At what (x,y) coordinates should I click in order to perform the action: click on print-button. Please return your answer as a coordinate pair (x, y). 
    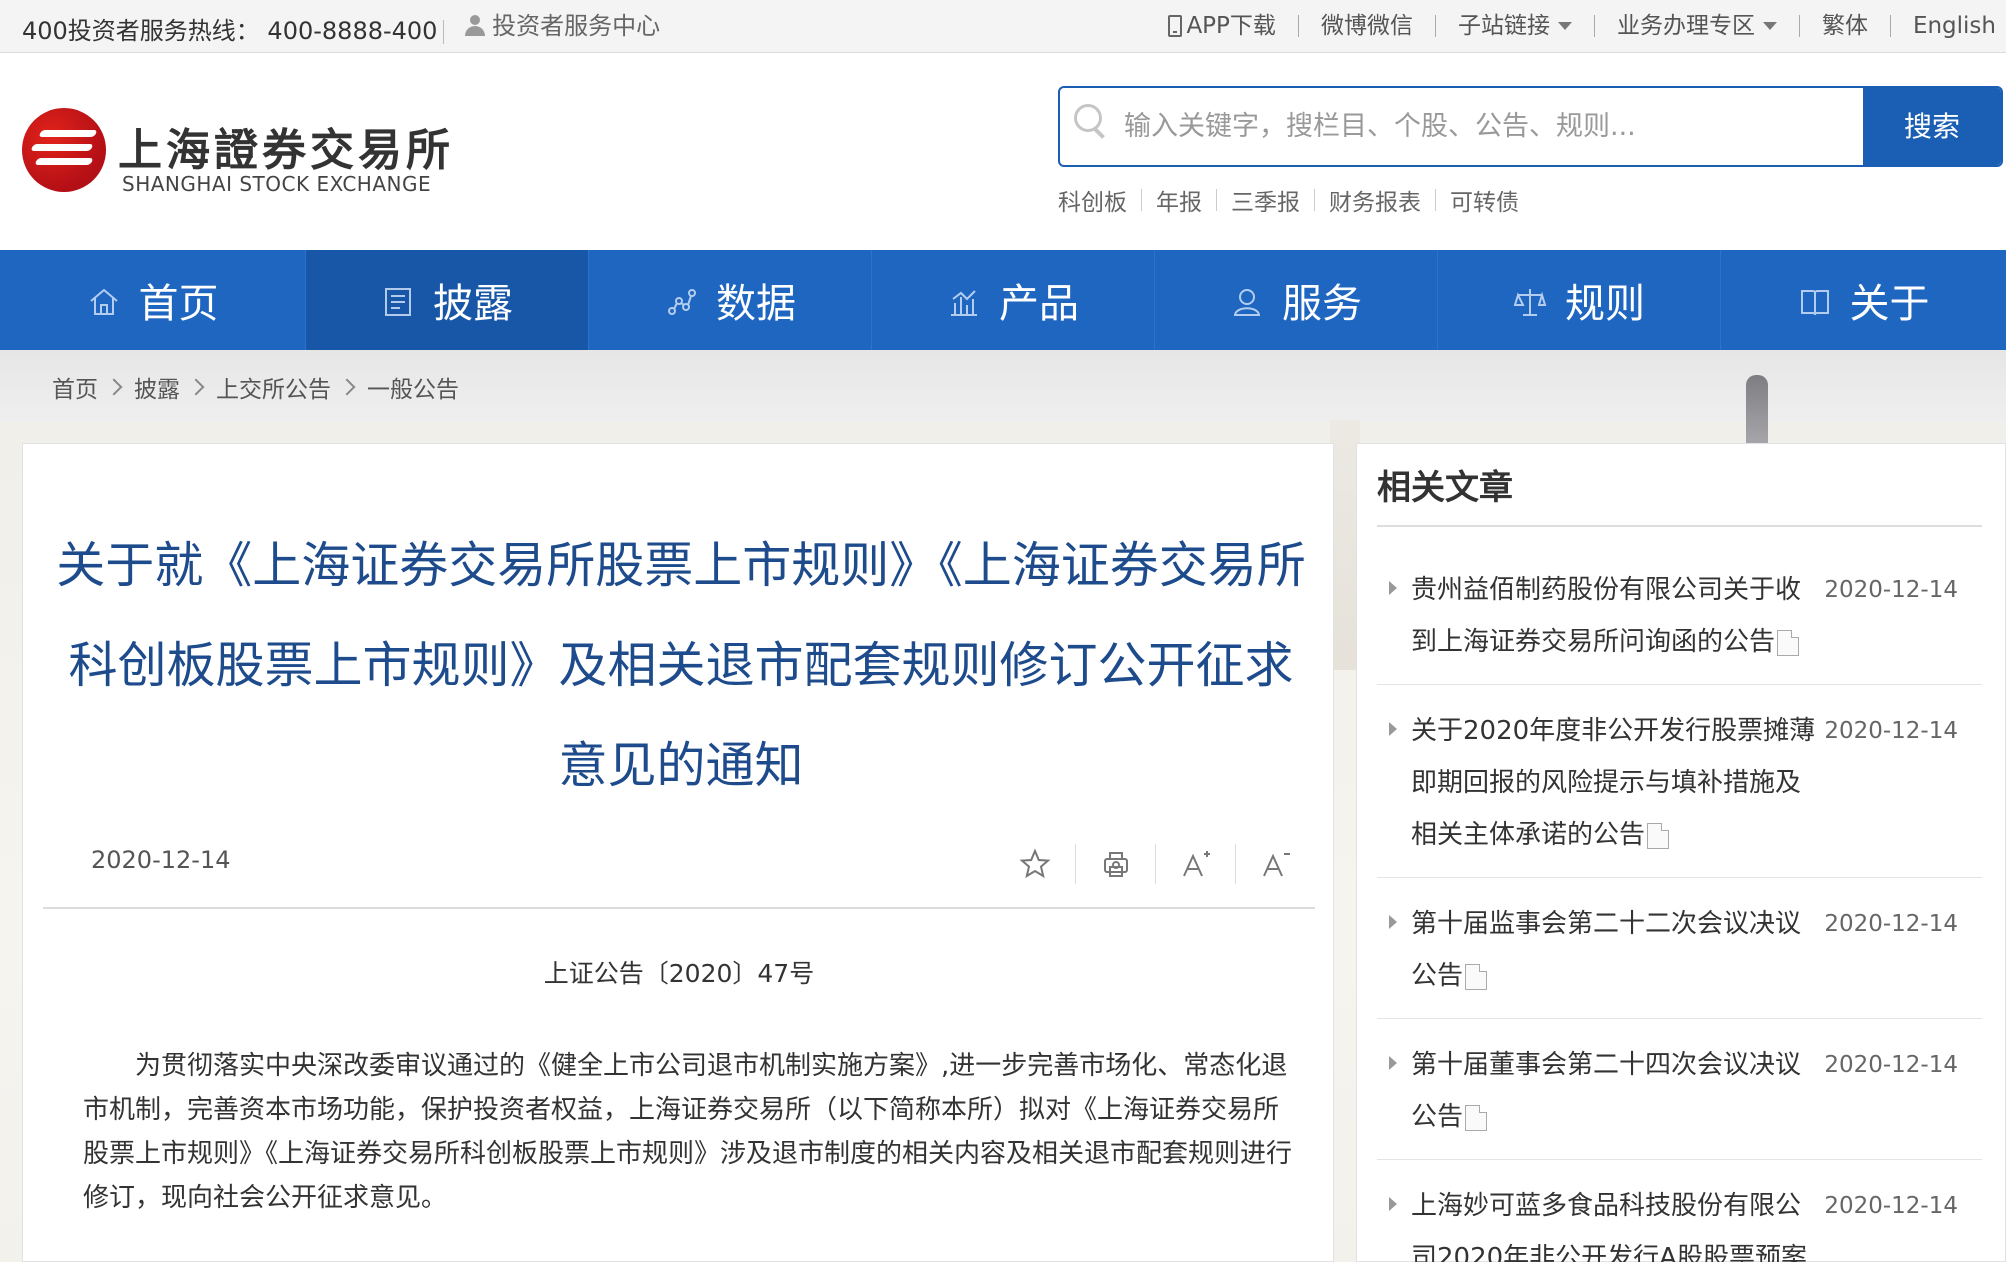
    Looking at the image, I should click on (1115, 864).